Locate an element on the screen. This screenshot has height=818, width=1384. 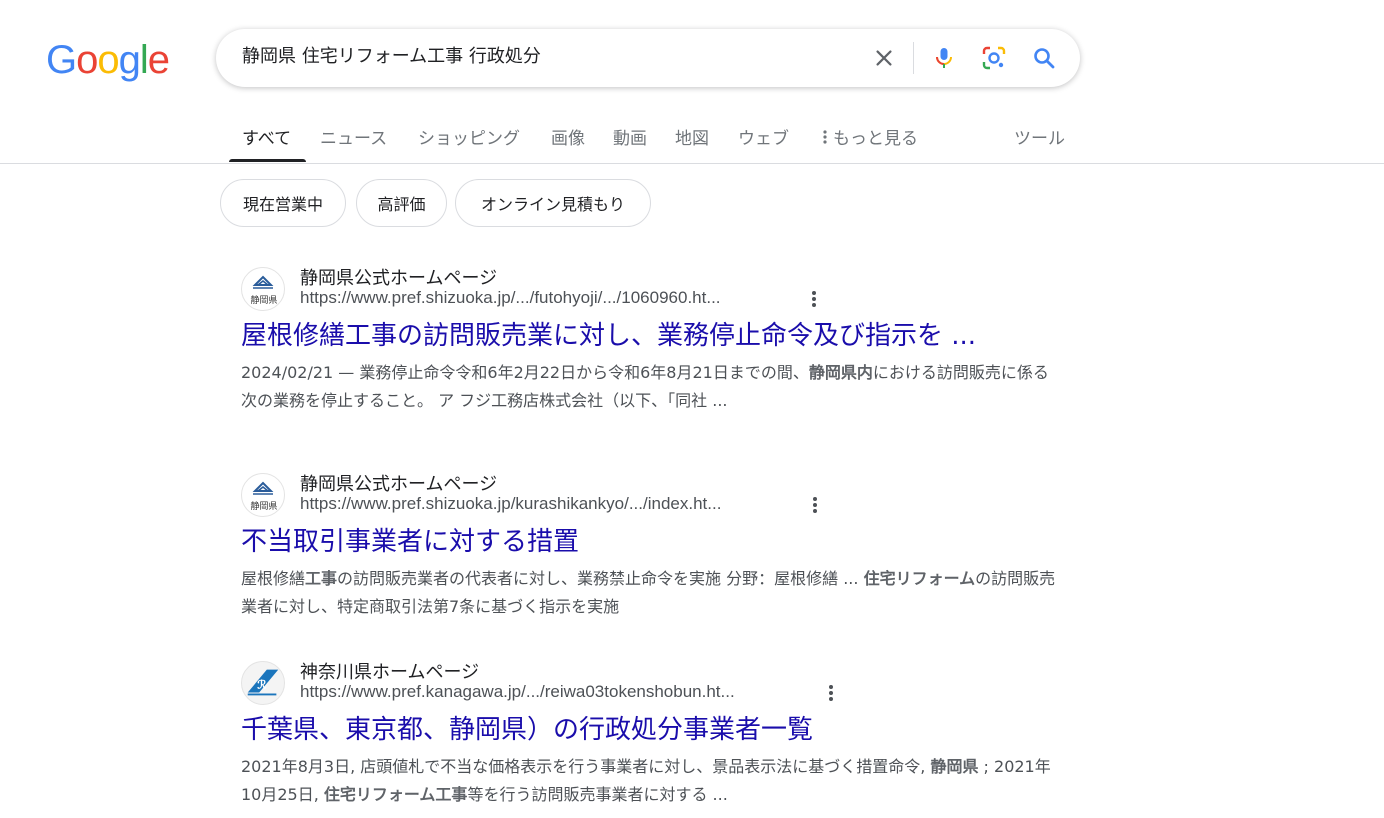
search-icon is located at coordinates (1044, 58).